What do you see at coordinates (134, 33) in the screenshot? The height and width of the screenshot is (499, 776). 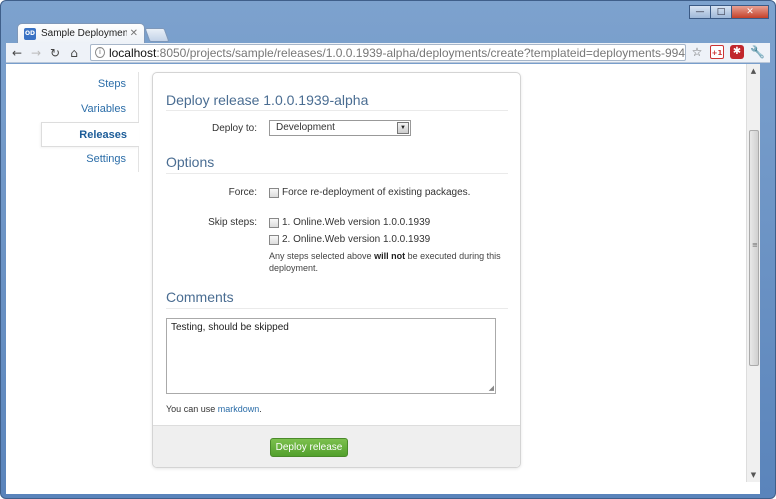 I see `tab-close-icon: ✕` at bounding box center [134, 33].